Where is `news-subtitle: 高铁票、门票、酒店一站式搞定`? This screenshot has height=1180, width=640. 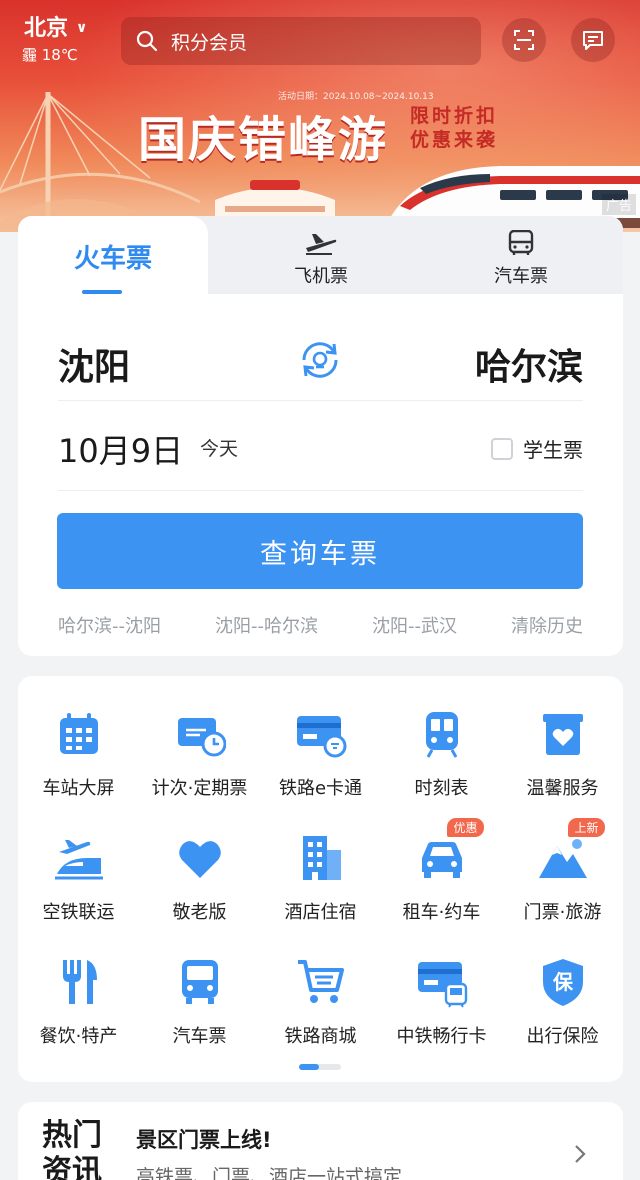 news-subtitle: 高铁票、门票、酒店一站式搞定 is located at coordinates (269, 1173).